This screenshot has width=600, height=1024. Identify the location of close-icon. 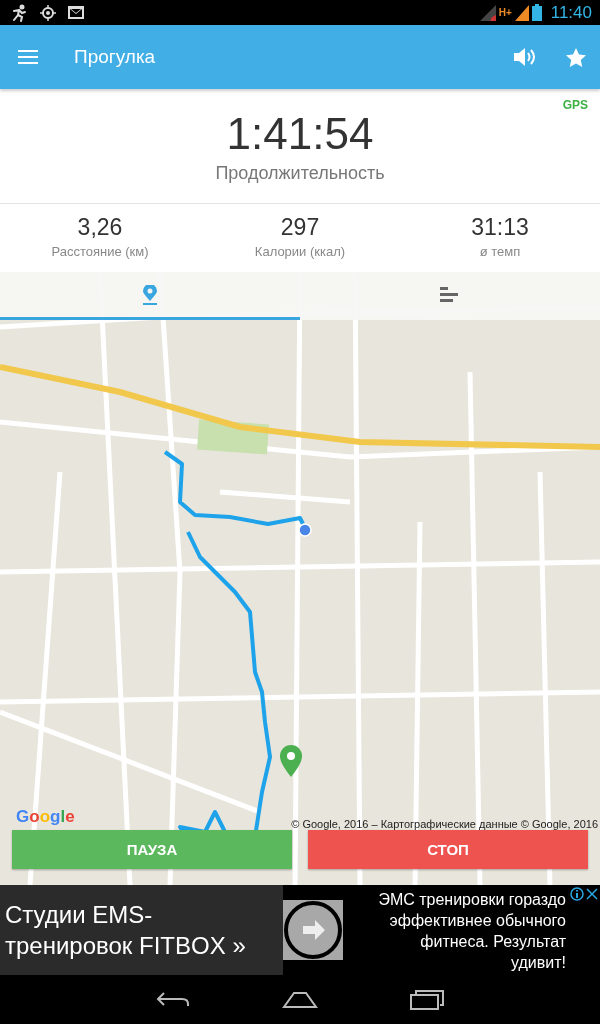
(592, 894).